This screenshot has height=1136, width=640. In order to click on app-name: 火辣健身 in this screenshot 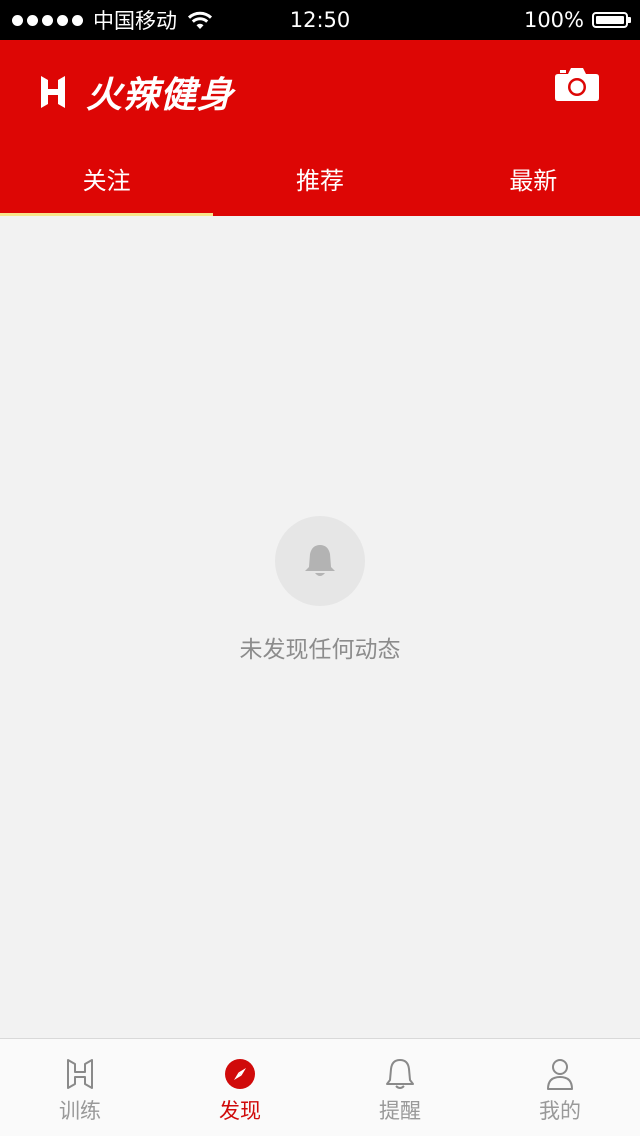, I will do `click(160, 95)`.